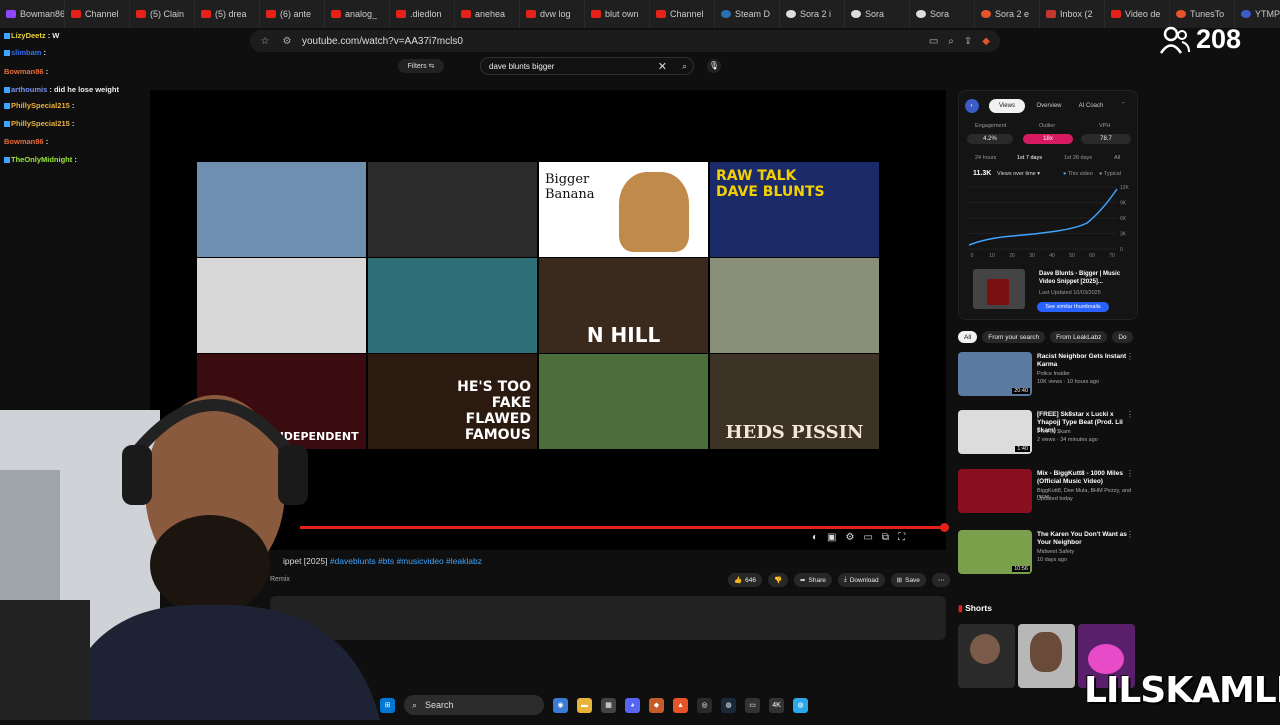 The image size is (1280, 725). What do you see at coordinates (704, 705) in the screenshot?
I see `obs-icon: ◎` at bounding box center [704, 705].